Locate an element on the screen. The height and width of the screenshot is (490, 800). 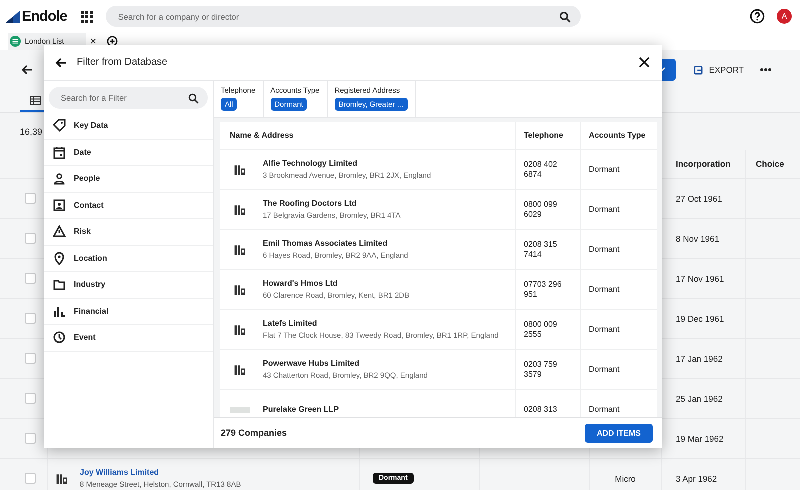
logo-text: Endole is located at coordinates (45, 16).